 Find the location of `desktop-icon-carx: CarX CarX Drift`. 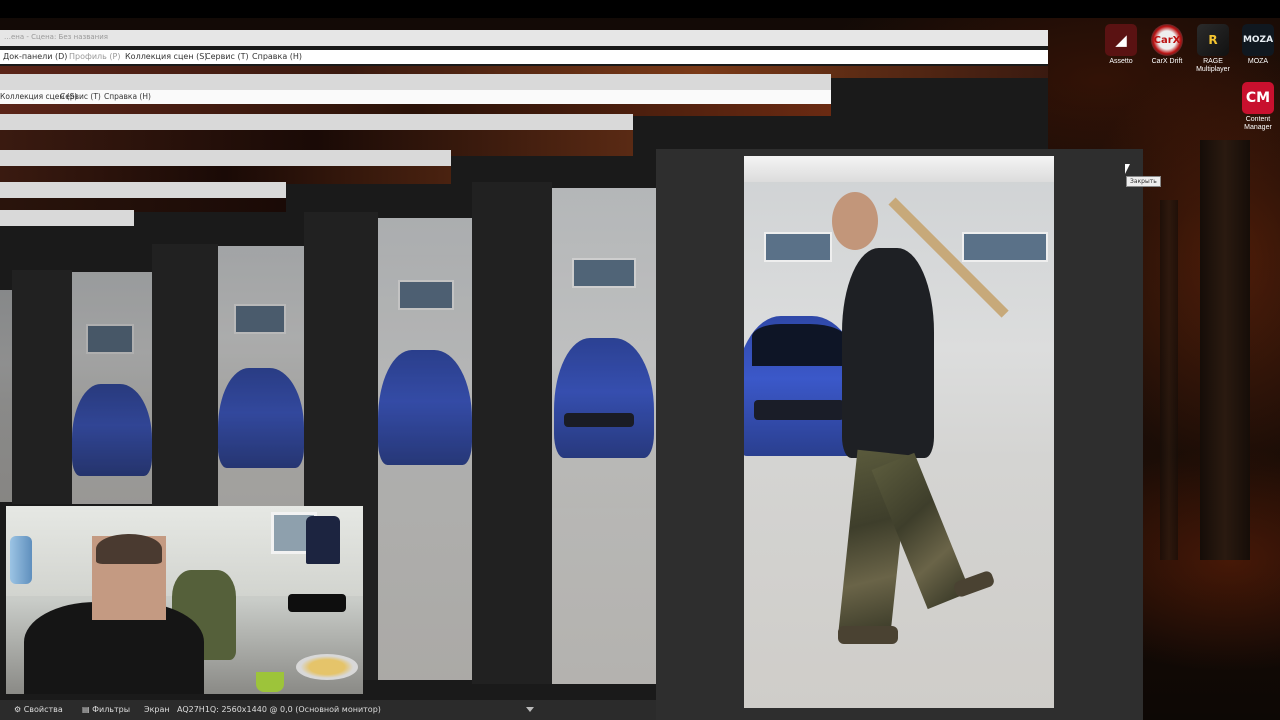

desktop-icon-carx: CarX CarX Drift is located at coordinates (1167, 45).